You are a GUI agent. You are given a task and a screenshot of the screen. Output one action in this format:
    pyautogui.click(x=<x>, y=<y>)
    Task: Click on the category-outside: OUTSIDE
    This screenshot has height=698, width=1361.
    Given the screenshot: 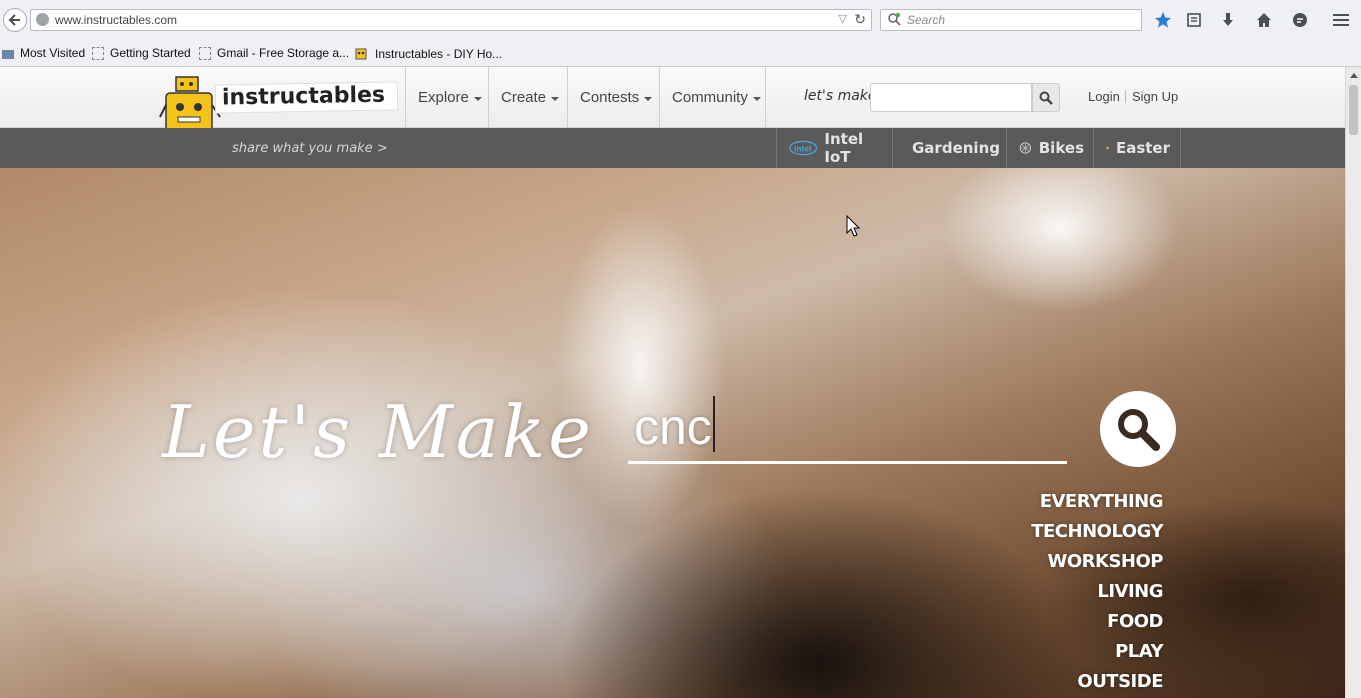 What is the action you would take?
    pyautogui.click(x=1120, y=681)
    